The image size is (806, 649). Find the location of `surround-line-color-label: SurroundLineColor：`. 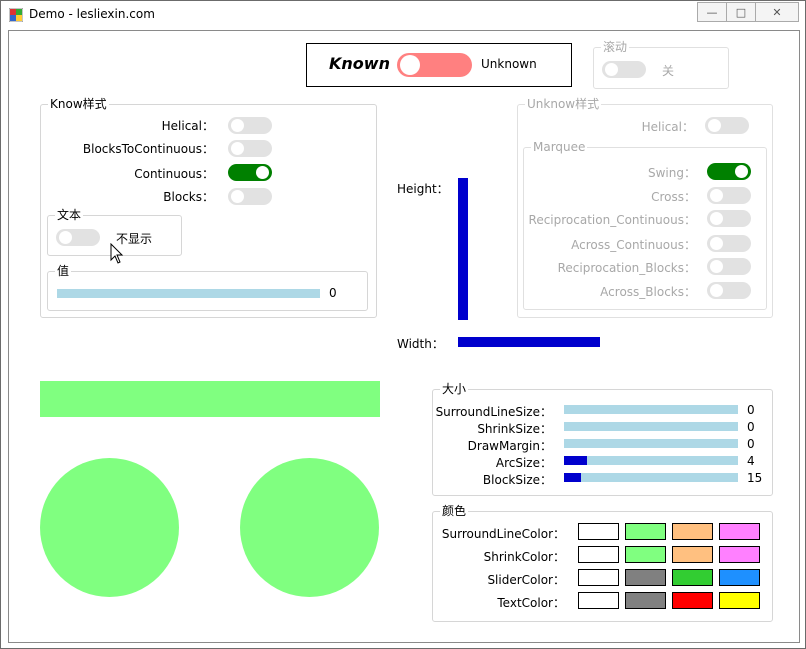

surround-line-color-label: SurroundLineColor： is located at coordinates (503, 534).